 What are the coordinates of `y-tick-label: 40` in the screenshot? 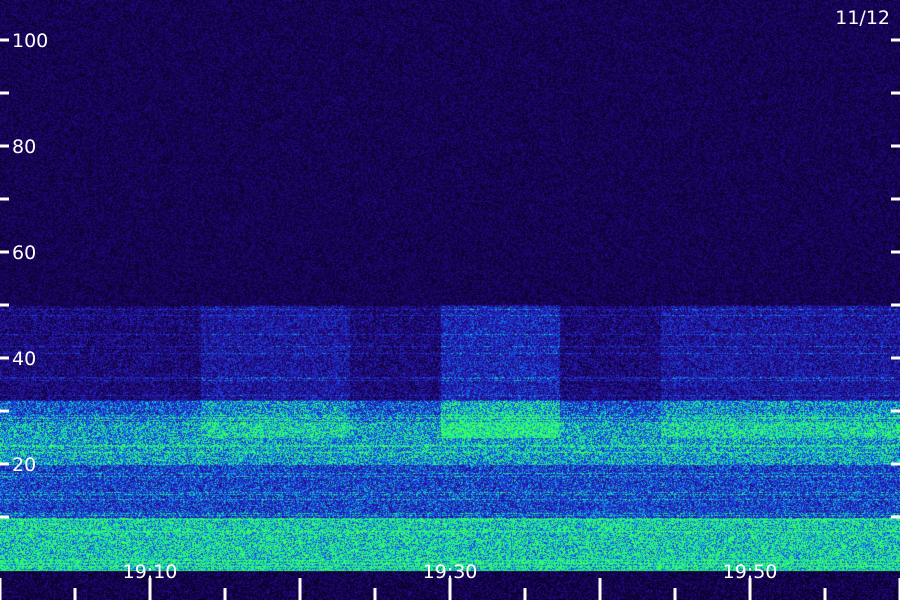 It's located at (24, 359).